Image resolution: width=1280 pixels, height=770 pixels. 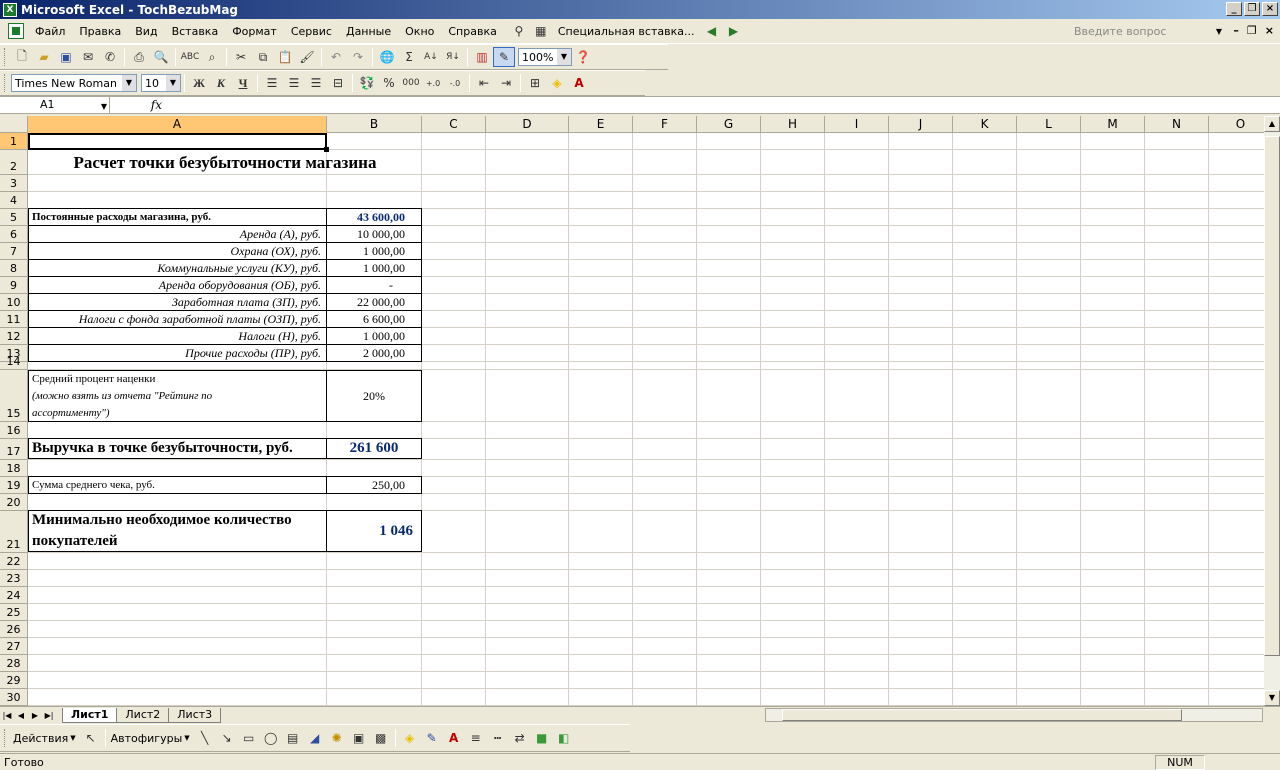 I want to click on sheet-tab-2: Лист2, so click(x=143, y=715).